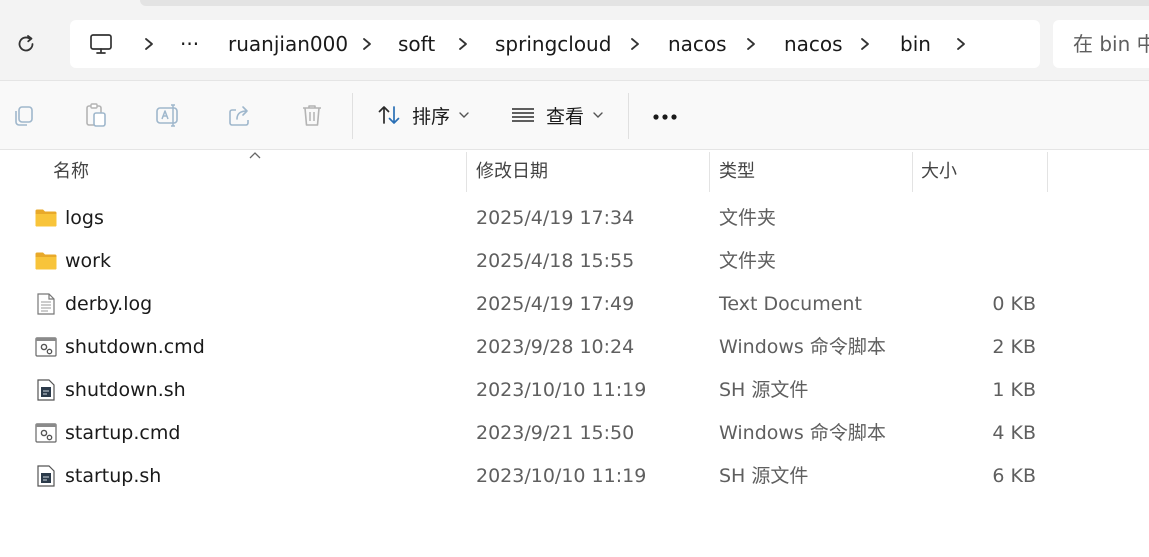 The width and height of the screenshot is (1149, 557). I want to click on file-size: 4 KB, so click(1014, 433).